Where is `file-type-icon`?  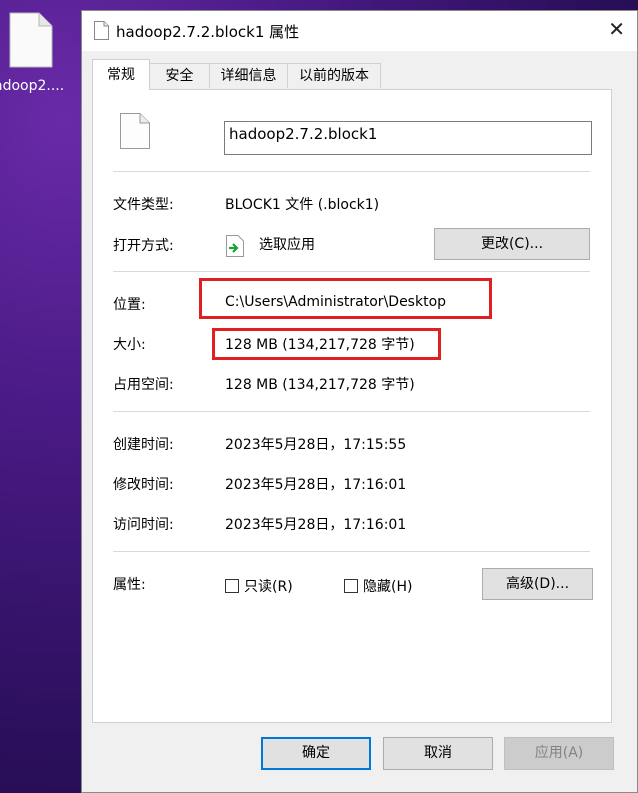
file-type-icon is located at coordinates (135, 133).